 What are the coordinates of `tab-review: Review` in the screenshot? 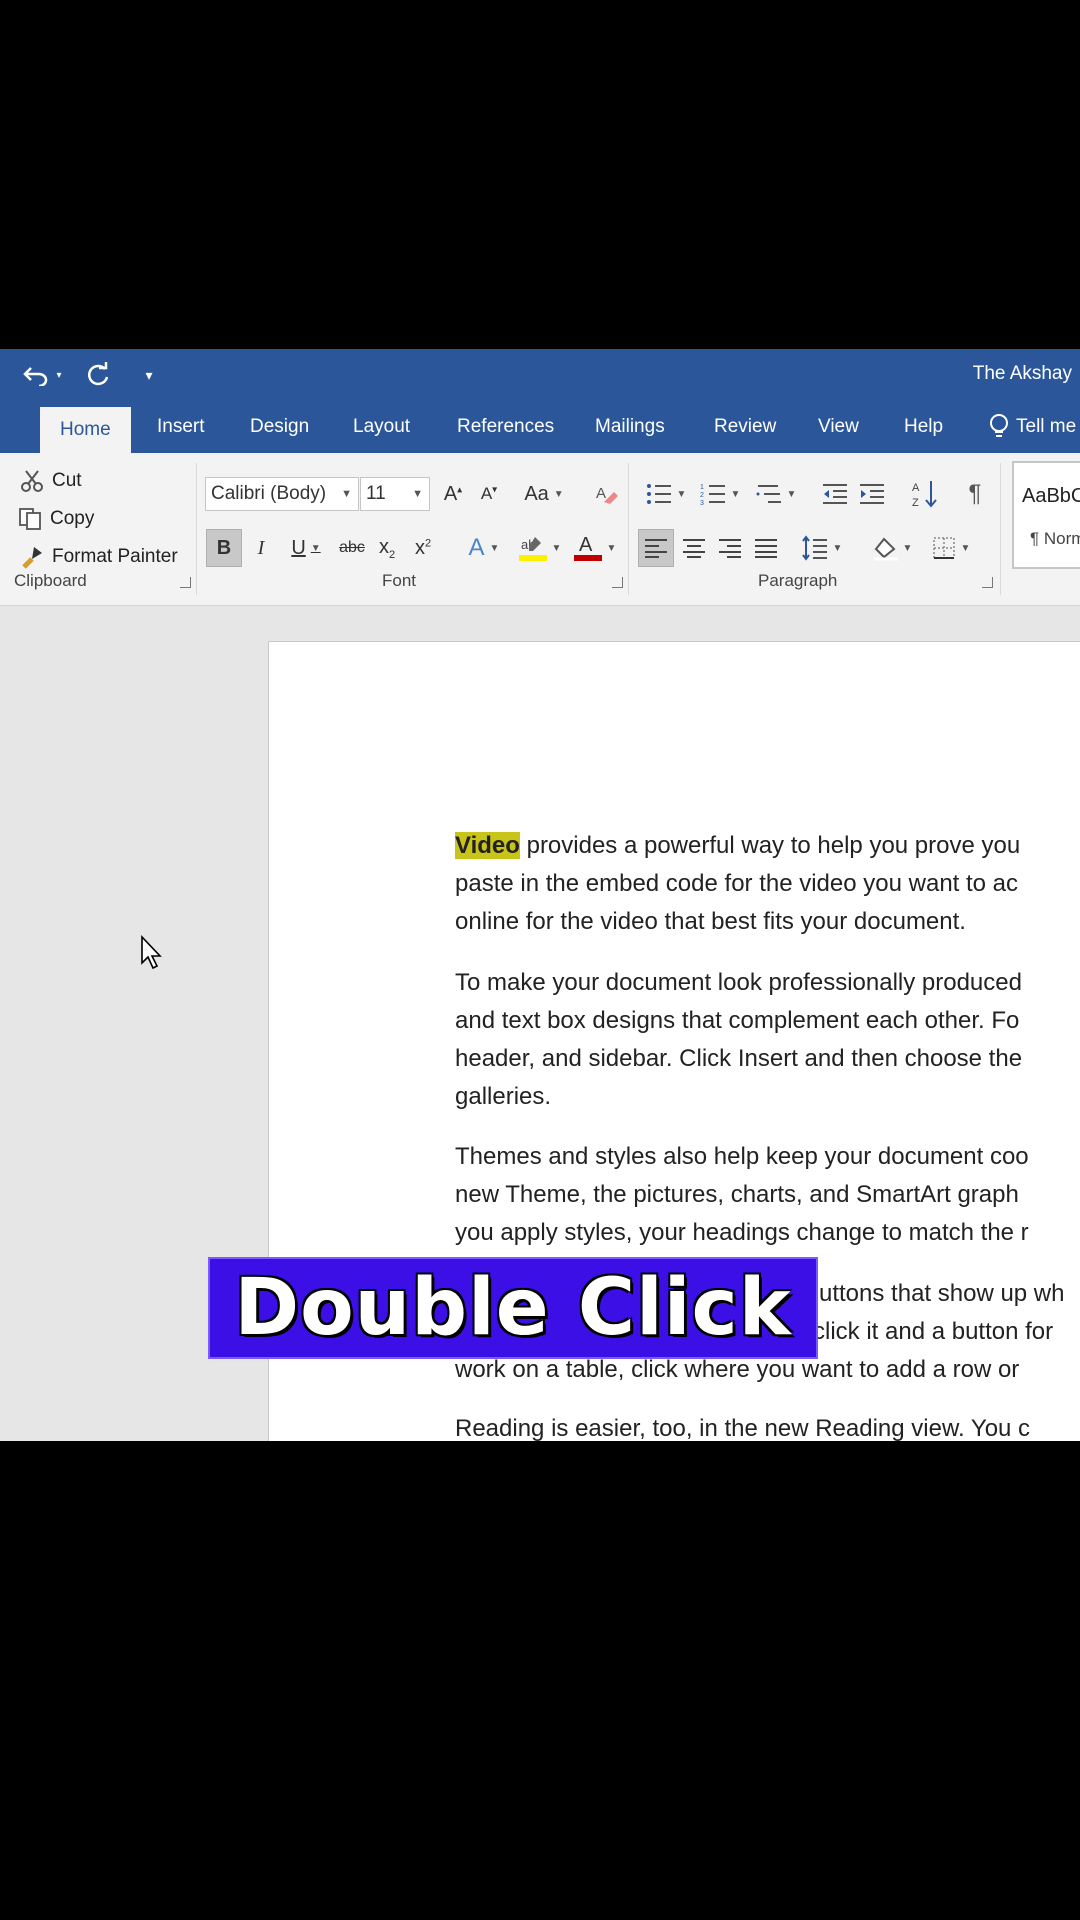 It's located at (745, 427).